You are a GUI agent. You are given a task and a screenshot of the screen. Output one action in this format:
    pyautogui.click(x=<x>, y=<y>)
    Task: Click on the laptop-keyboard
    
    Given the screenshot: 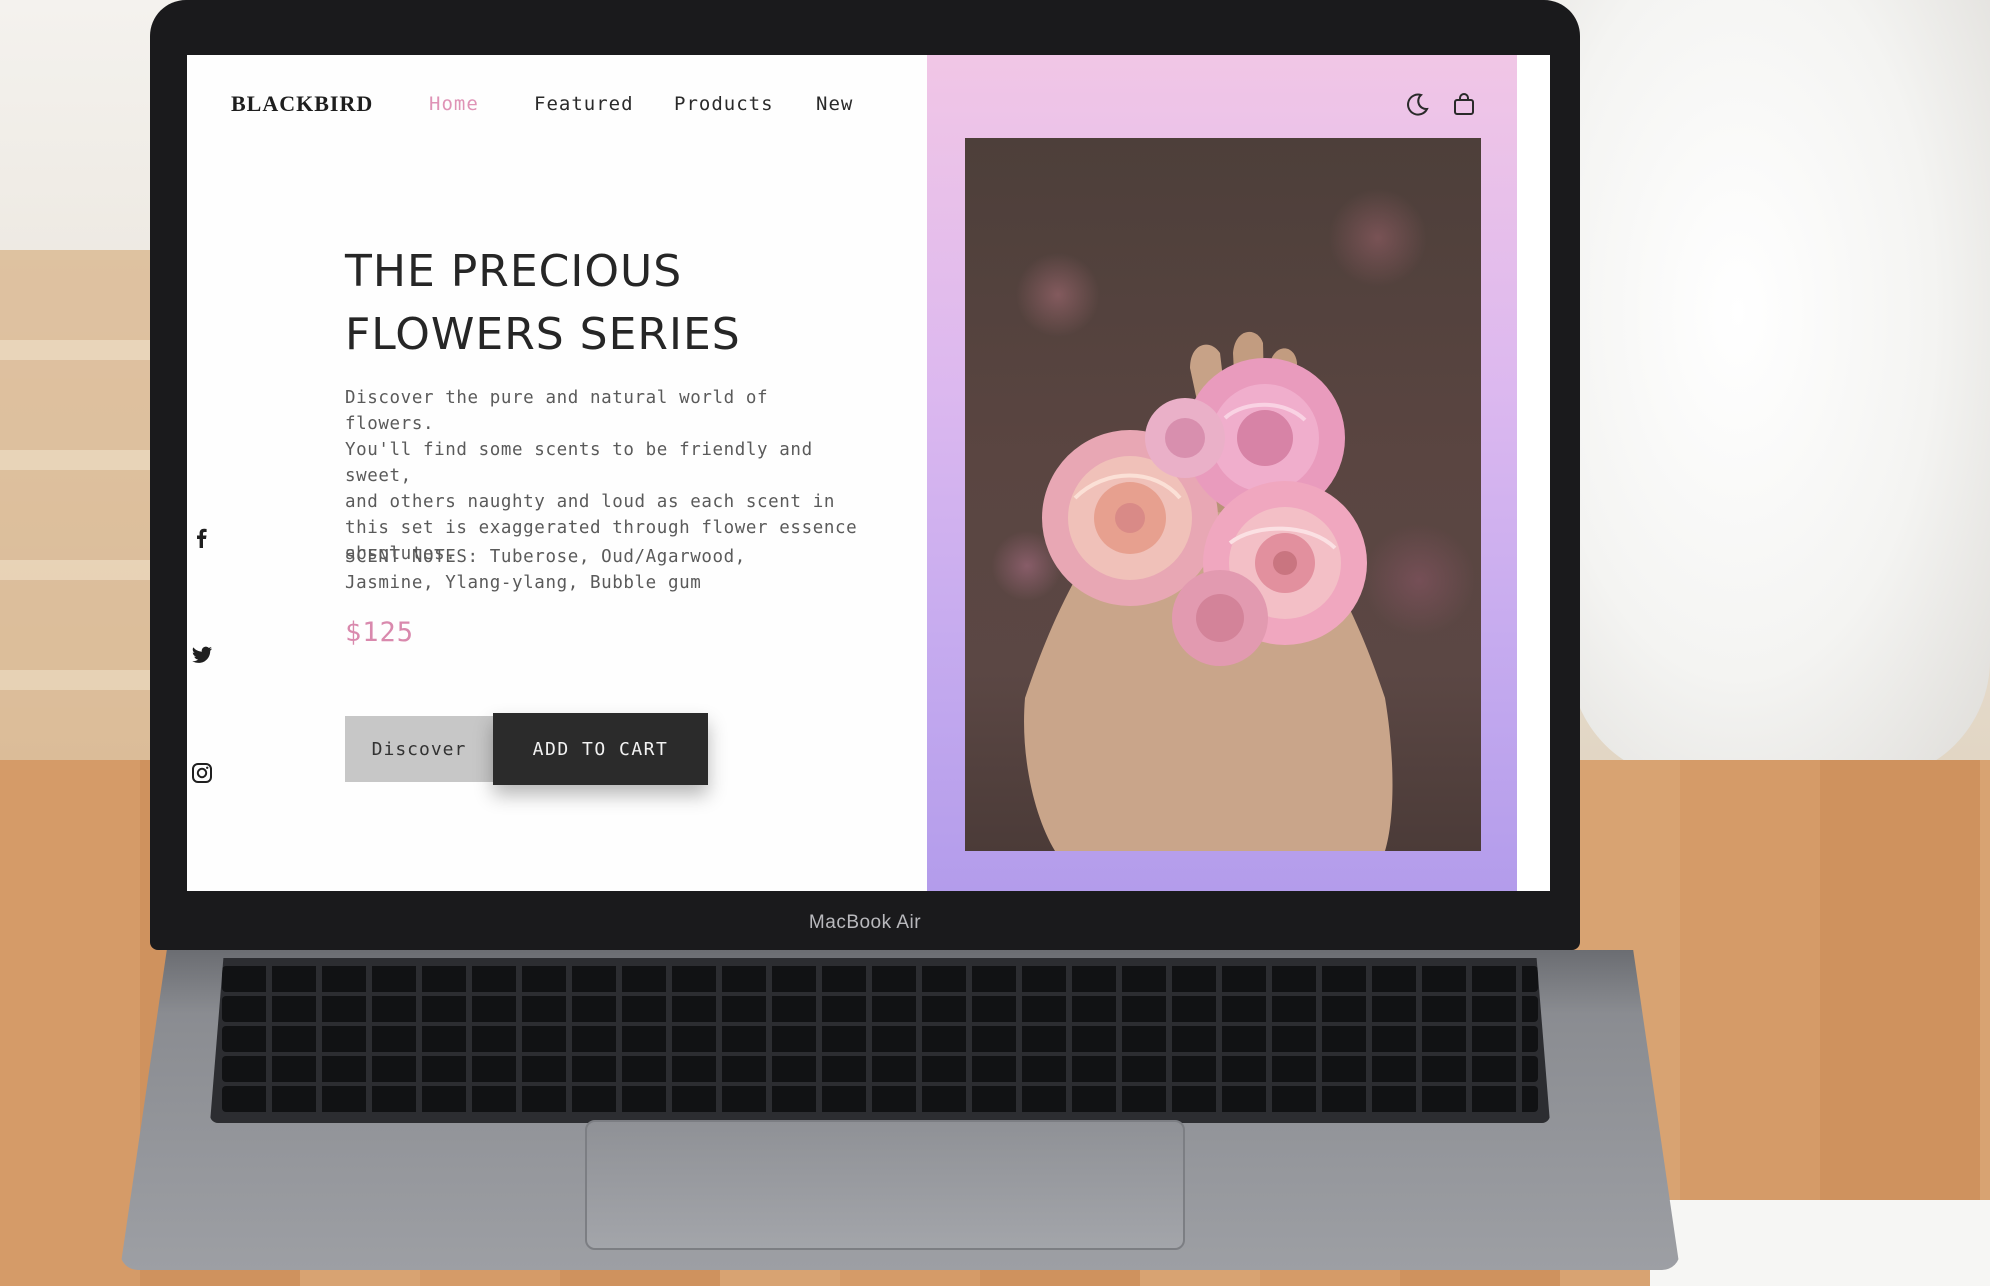 What is the action you would take?
    pyautogui.click(x=880, y=1040)
    